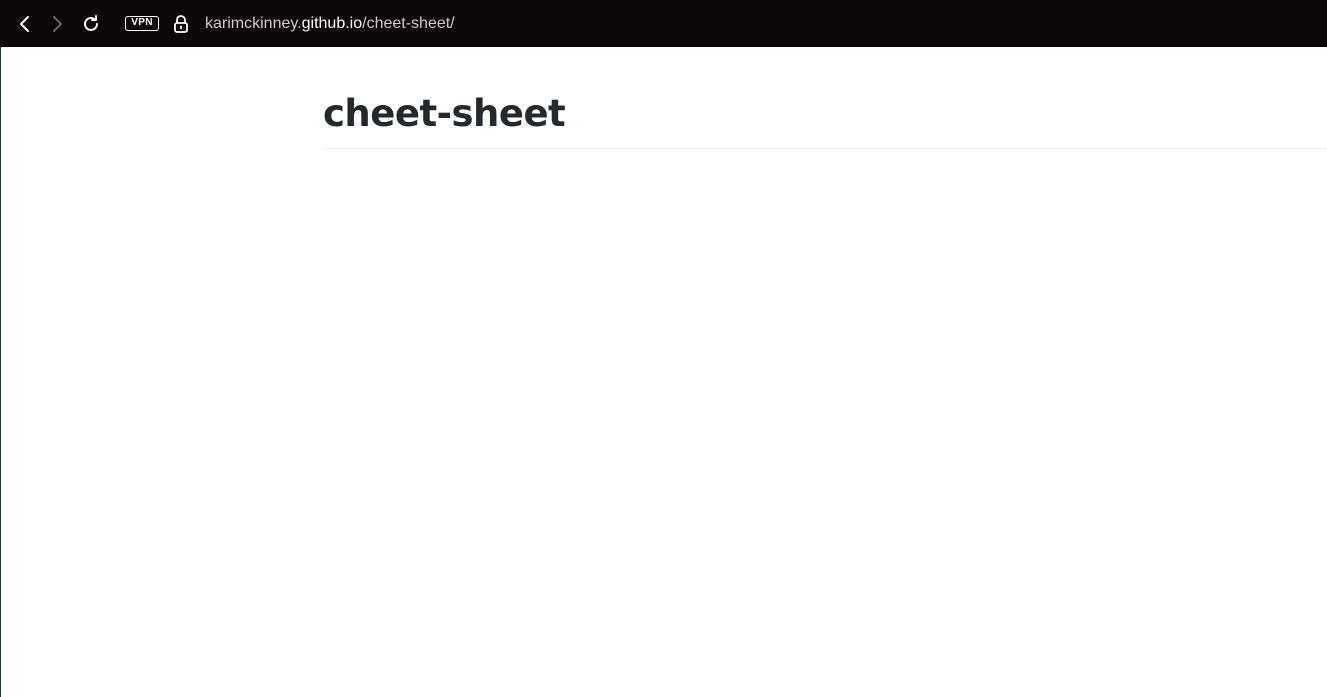 This screenshot has height=697, width=1327. What do you see at coordinates (253, 23) in the screenshot?
I see `url-prefix: karimckinney.` at bounding box center [253, 23].